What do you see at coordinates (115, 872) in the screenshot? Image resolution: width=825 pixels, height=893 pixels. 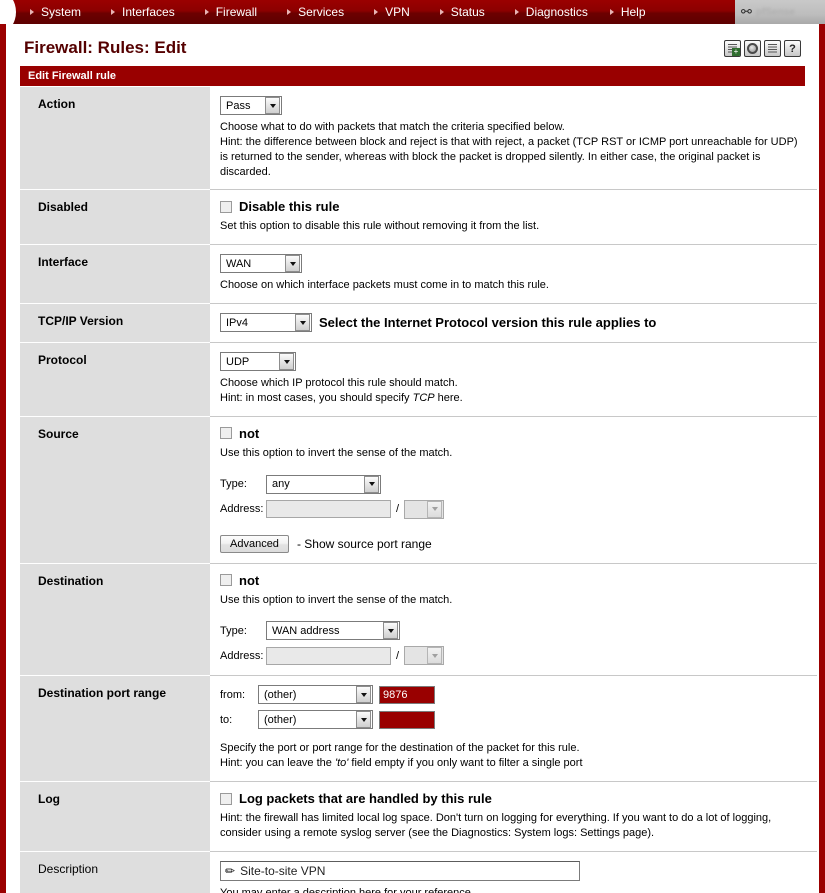 I see `label-description: Description` at bounding box center [115, 872].